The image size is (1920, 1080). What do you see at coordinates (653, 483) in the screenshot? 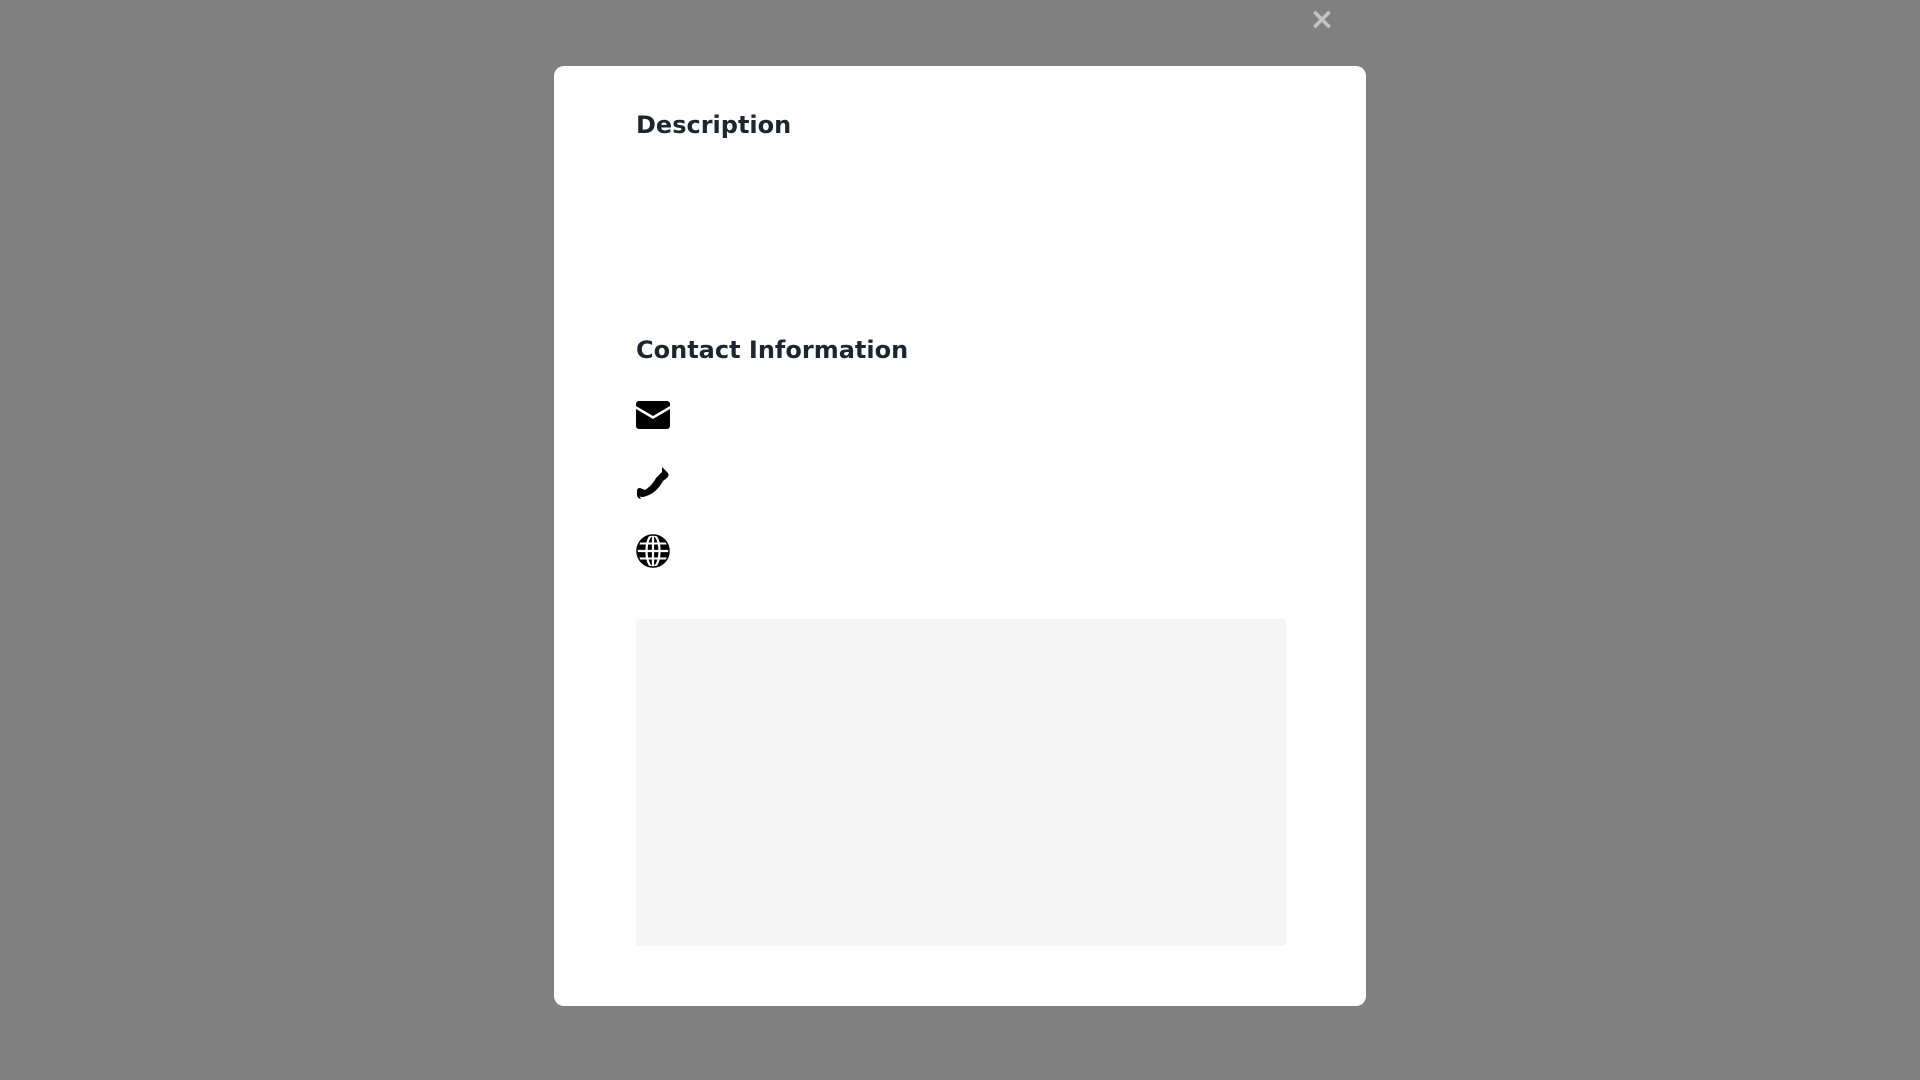
I see `phone-icon` at bounding box center [653, 483].